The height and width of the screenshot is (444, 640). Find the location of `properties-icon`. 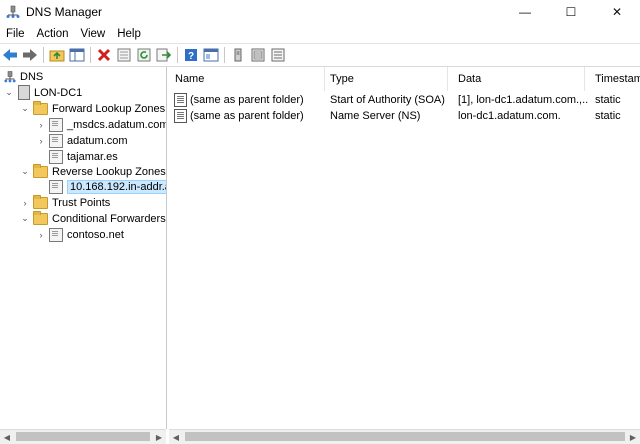

properties-icon is located at coordinates (124, 55).